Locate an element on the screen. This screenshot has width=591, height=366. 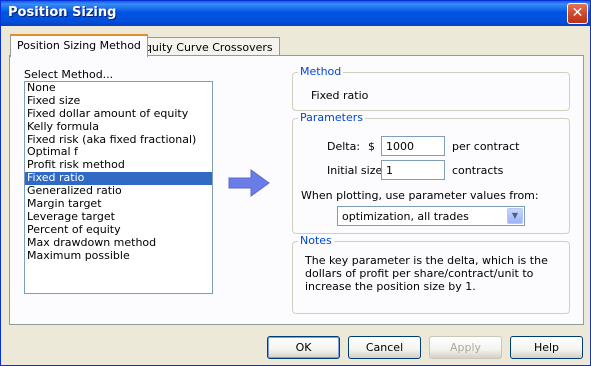
list-item: Fixed dollar amount of equity is located at coordinates (118, 114).